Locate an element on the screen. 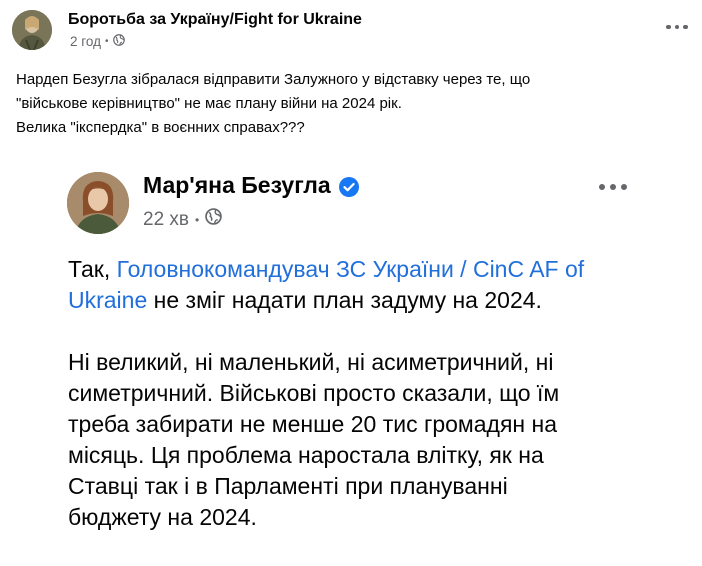 This screenshot has height=566, width=702. body-text: не зміг надати план задуму на 2024. is located at coordinates (344, 300).